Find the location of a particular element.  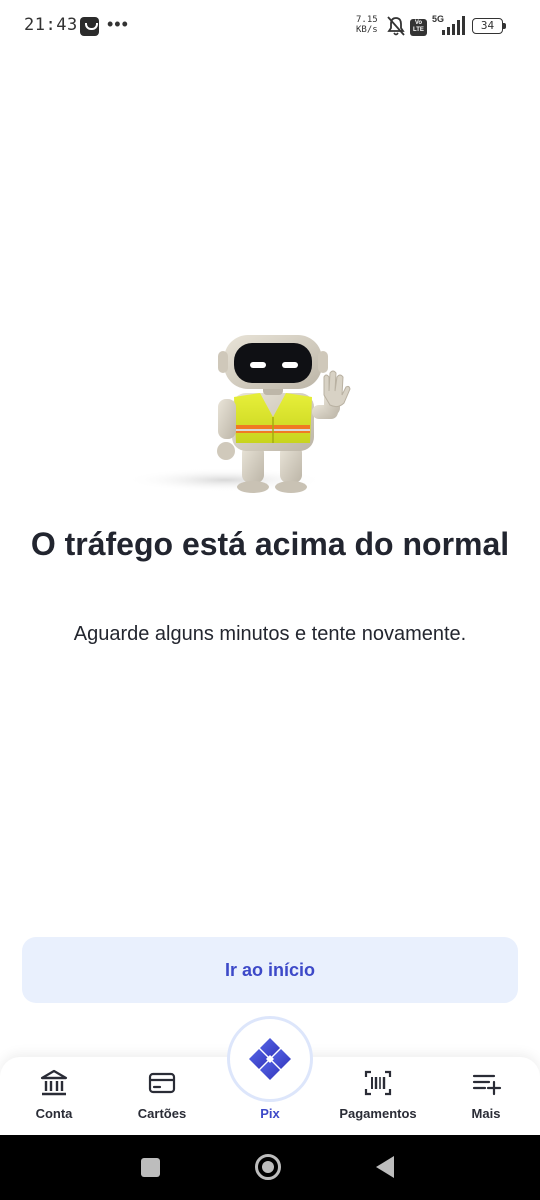

home-circle-icon is located at coordinates (268, 1167).